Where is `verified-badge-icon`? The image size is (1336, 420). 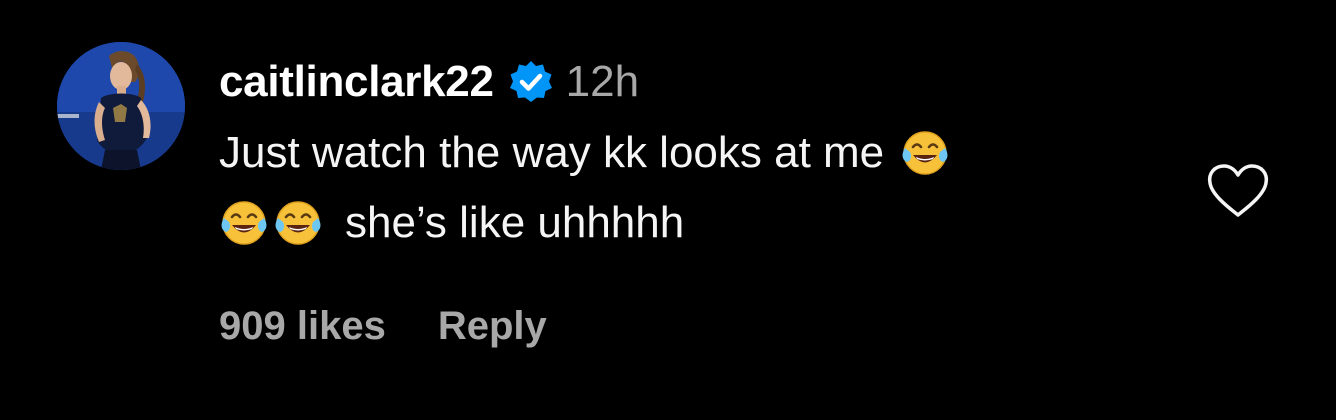 verified-badge-icon is located at coordinates (531, 82).